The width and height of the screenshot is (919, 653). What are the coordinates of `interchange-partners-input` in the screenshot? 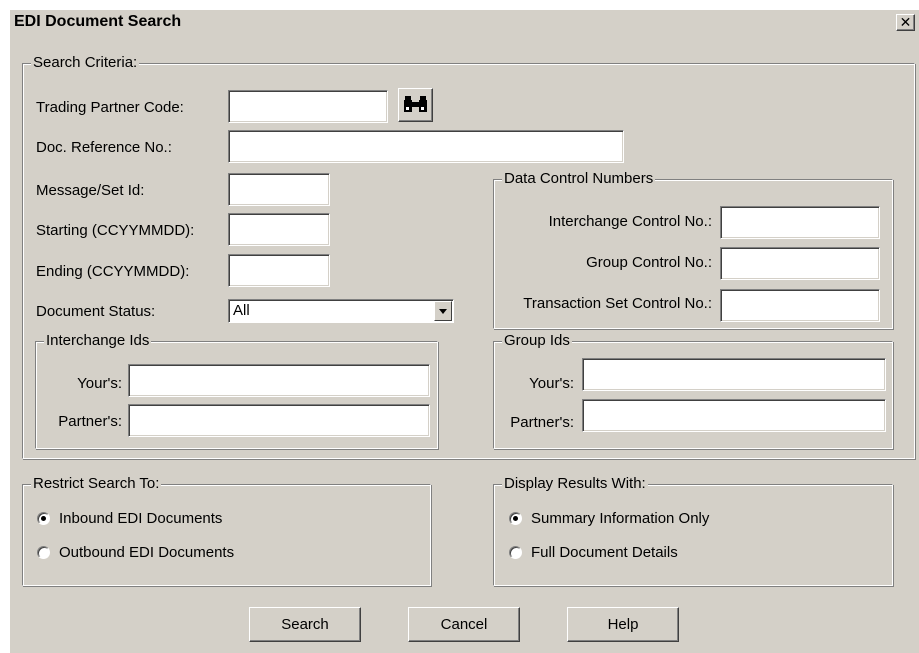 It's located at (279, 420).